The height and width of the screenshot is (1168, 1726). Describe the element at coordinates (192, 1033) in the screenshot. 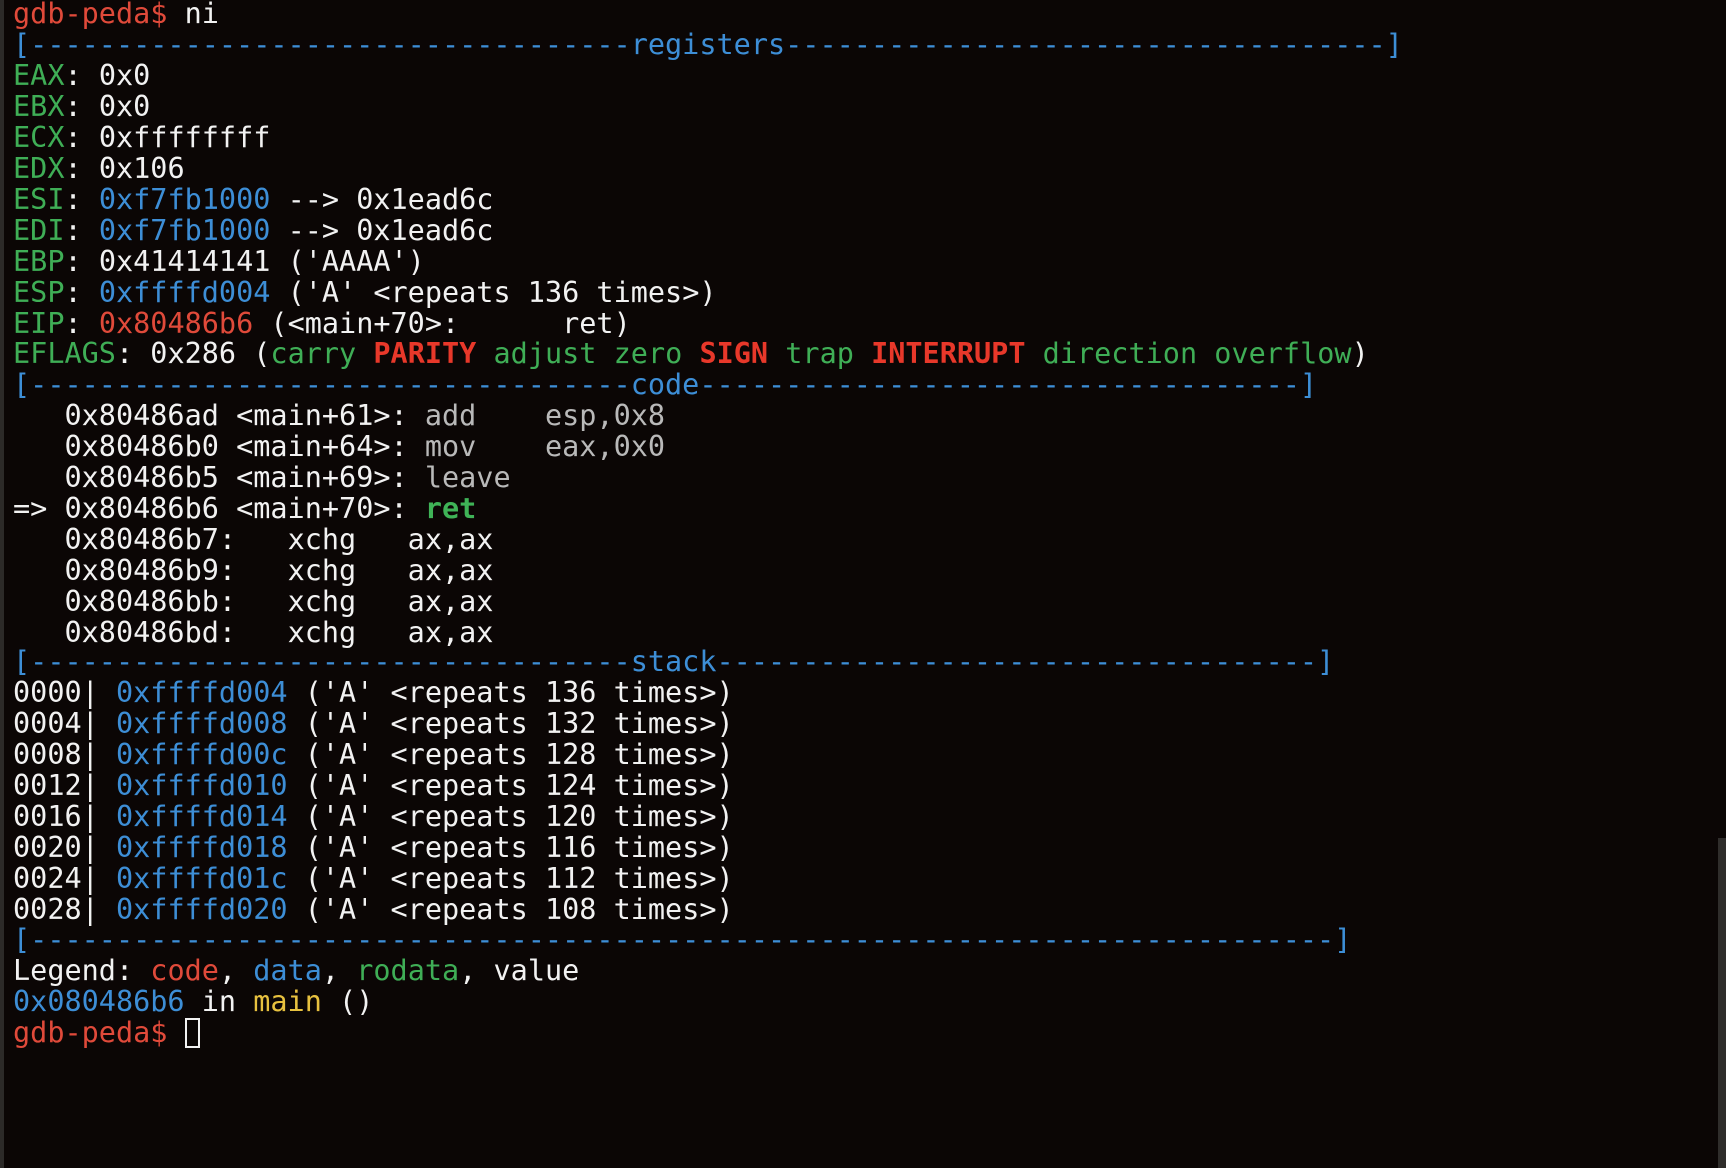

I see `cursor-icon` at that location.